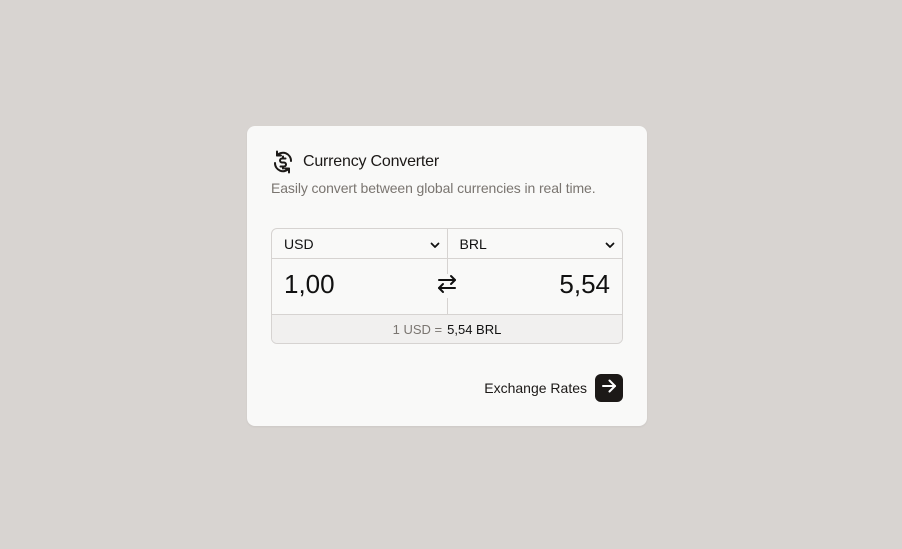 This screenshot has width=902, height=549. Describe the element at coordinates (473, 243) in the screenshot. I see `to-currency-value: BRL` at that location.